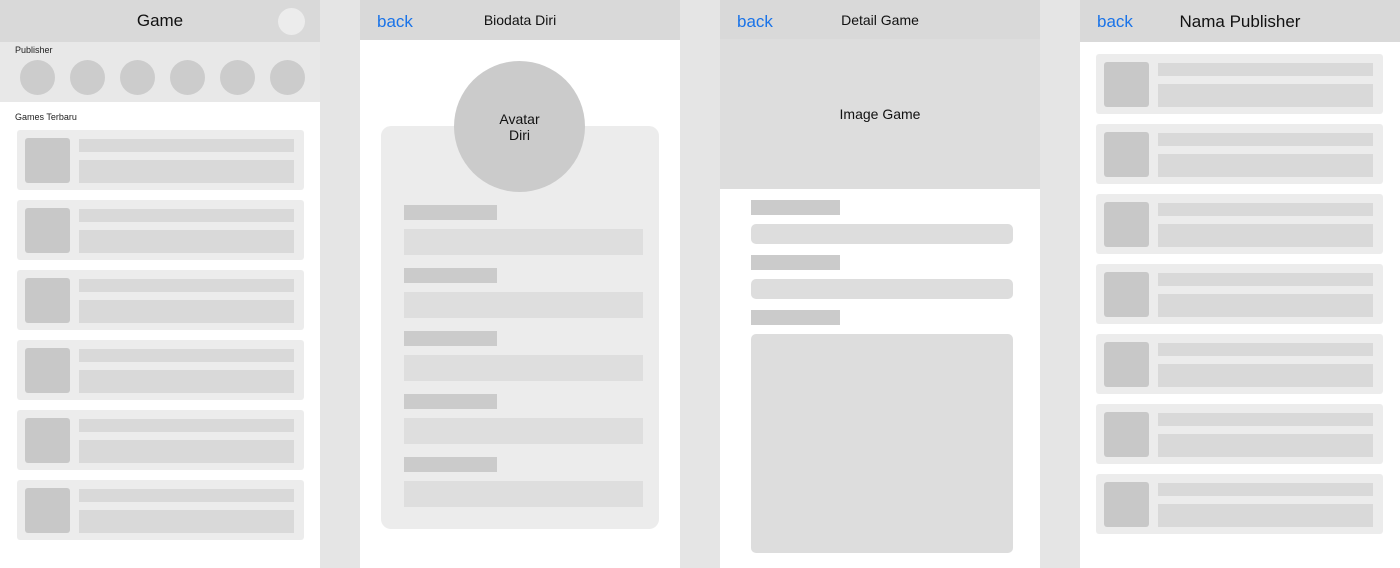 The width and height of the screenshot is (1400, 568). What do you see at coordinates (46, 117) in the screenshot?
I see `games-terbaru-label: Games Terbaru` at bounding box center [46, 117].